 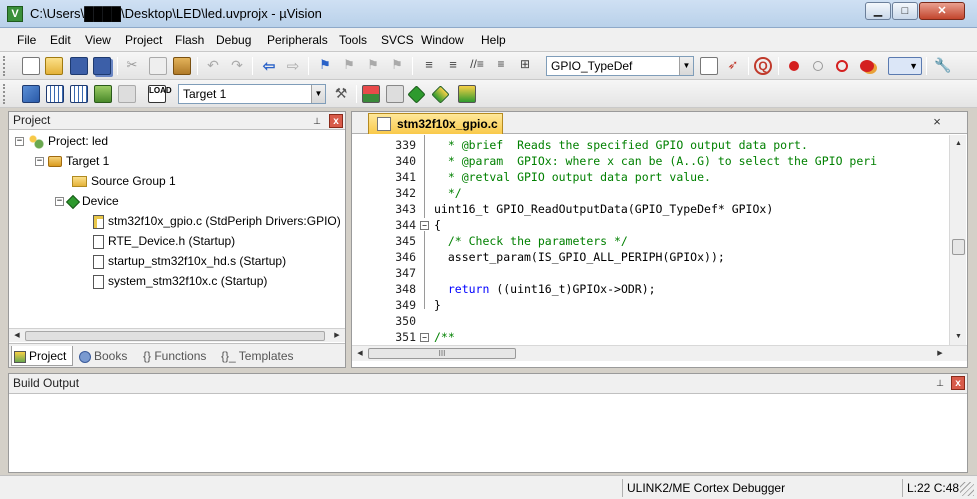 What do you see at coordinates (397, 40) in the screenshot?
I see `menu-svcs: SVCS` at bounding box center [397, 40].